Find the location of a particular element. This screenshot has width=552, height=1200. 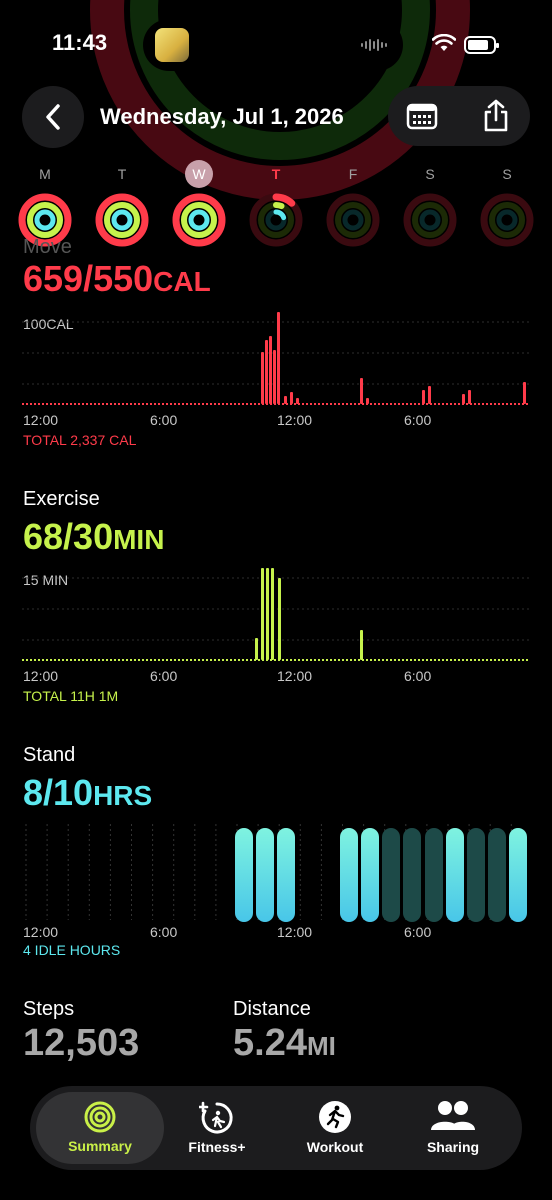

status-bar: 11:43 is located at coordinates (276, 45).